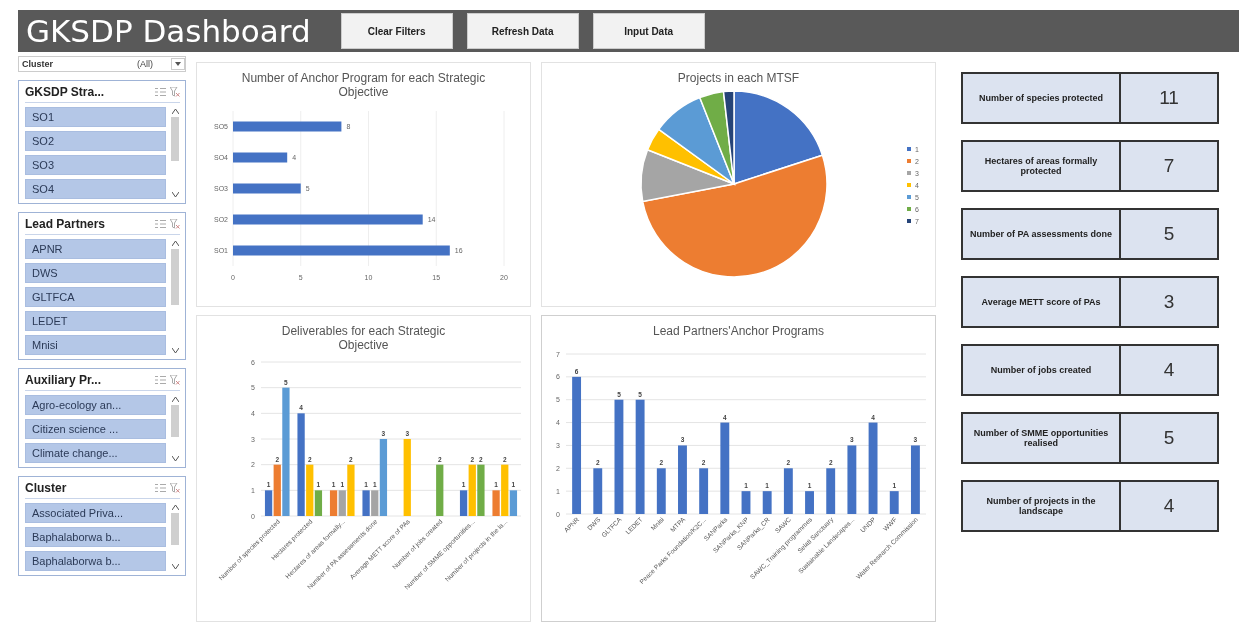  What do you see at coordinates (66, 224) in the screenshot?
I see `slicer-title: Lead Partners` at bounding box center [66, 224].